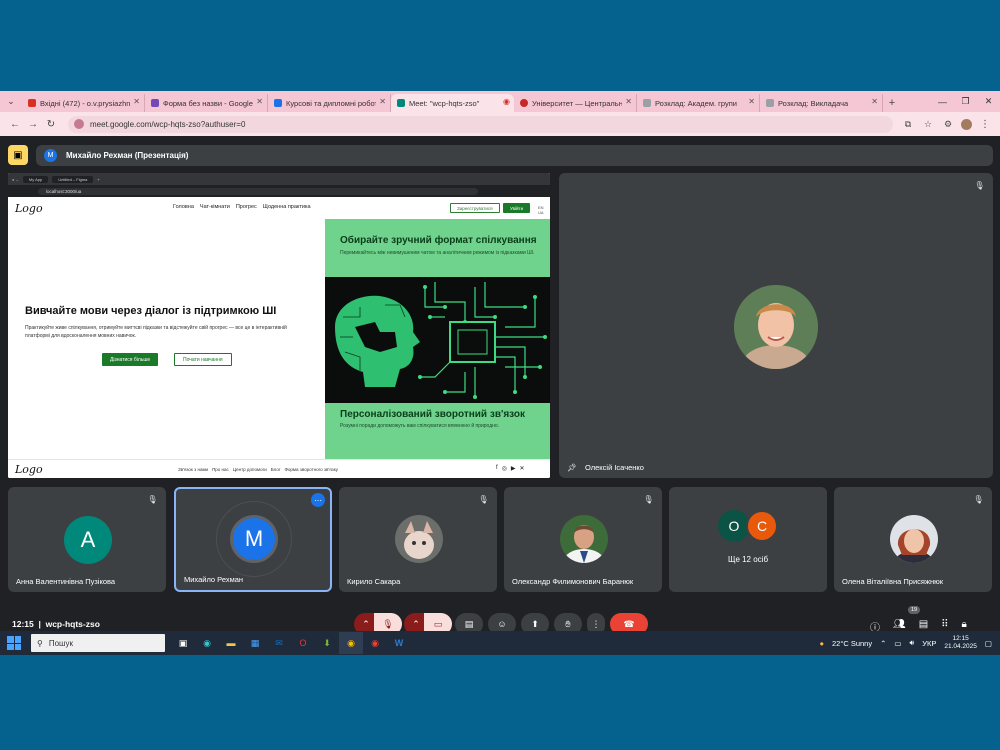 Image resolution: width=1000 pixels, height=750 pixels. I want to click on edge-icon: ◉, so click(207, 643).